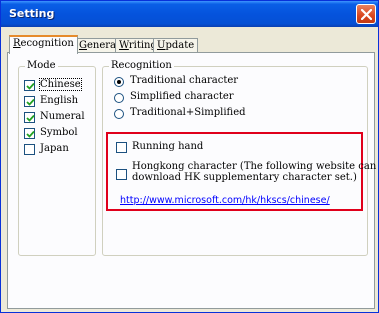 The image size is (379, 313). I want to click on running-hand-label: Running hand, so click(167, 146).